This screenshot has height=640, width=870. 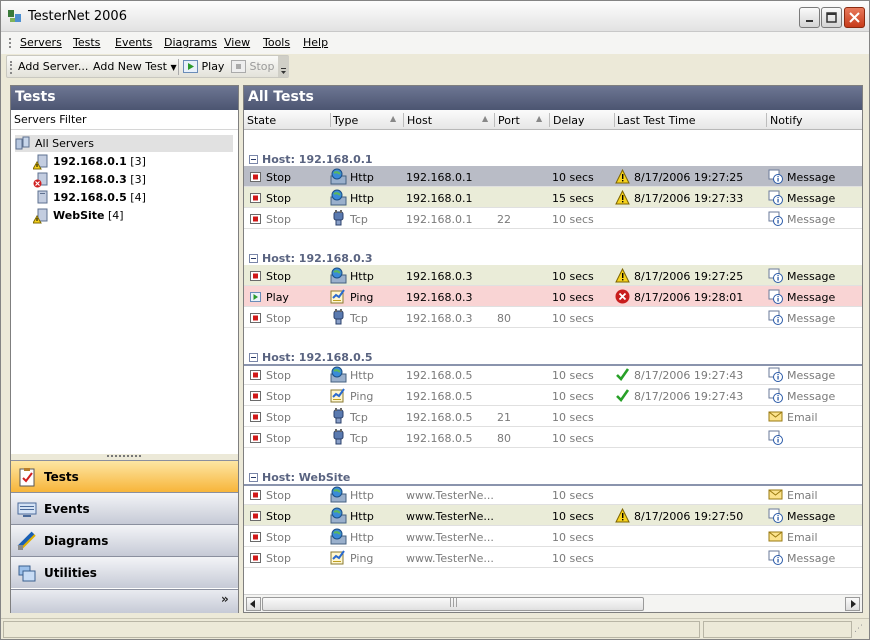 What do you see at coordinates (338, 494) in the screenshot?
I see `http-globe-icon` at bounding box center [338, 494].